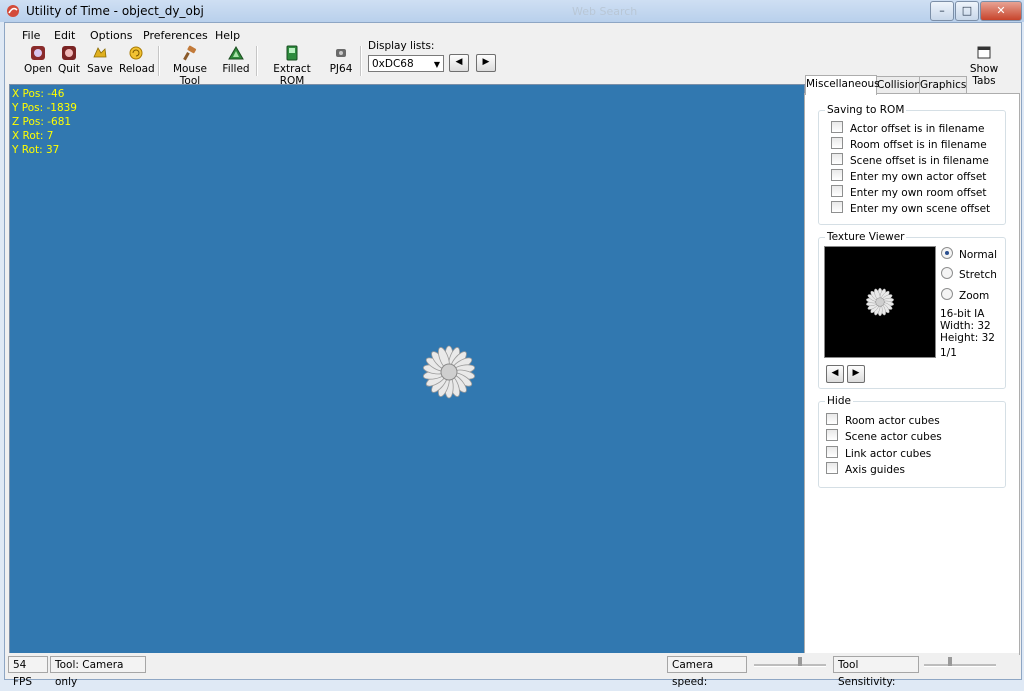 This screenshot has width=1024, height=691. What do you see at coordinates (190, 53) in the screenshot?
I see `hammer-icon` at bounding box center [190, 53].